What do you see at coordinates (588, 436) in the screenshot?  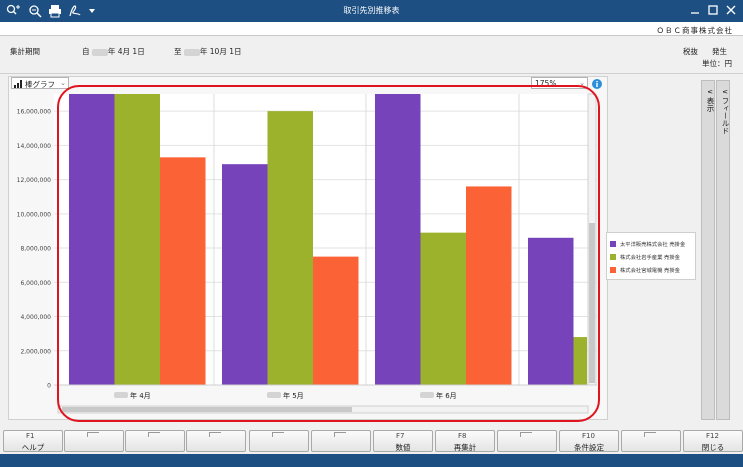 I see `fkey-number: F10` at bounding box center [588, 436].